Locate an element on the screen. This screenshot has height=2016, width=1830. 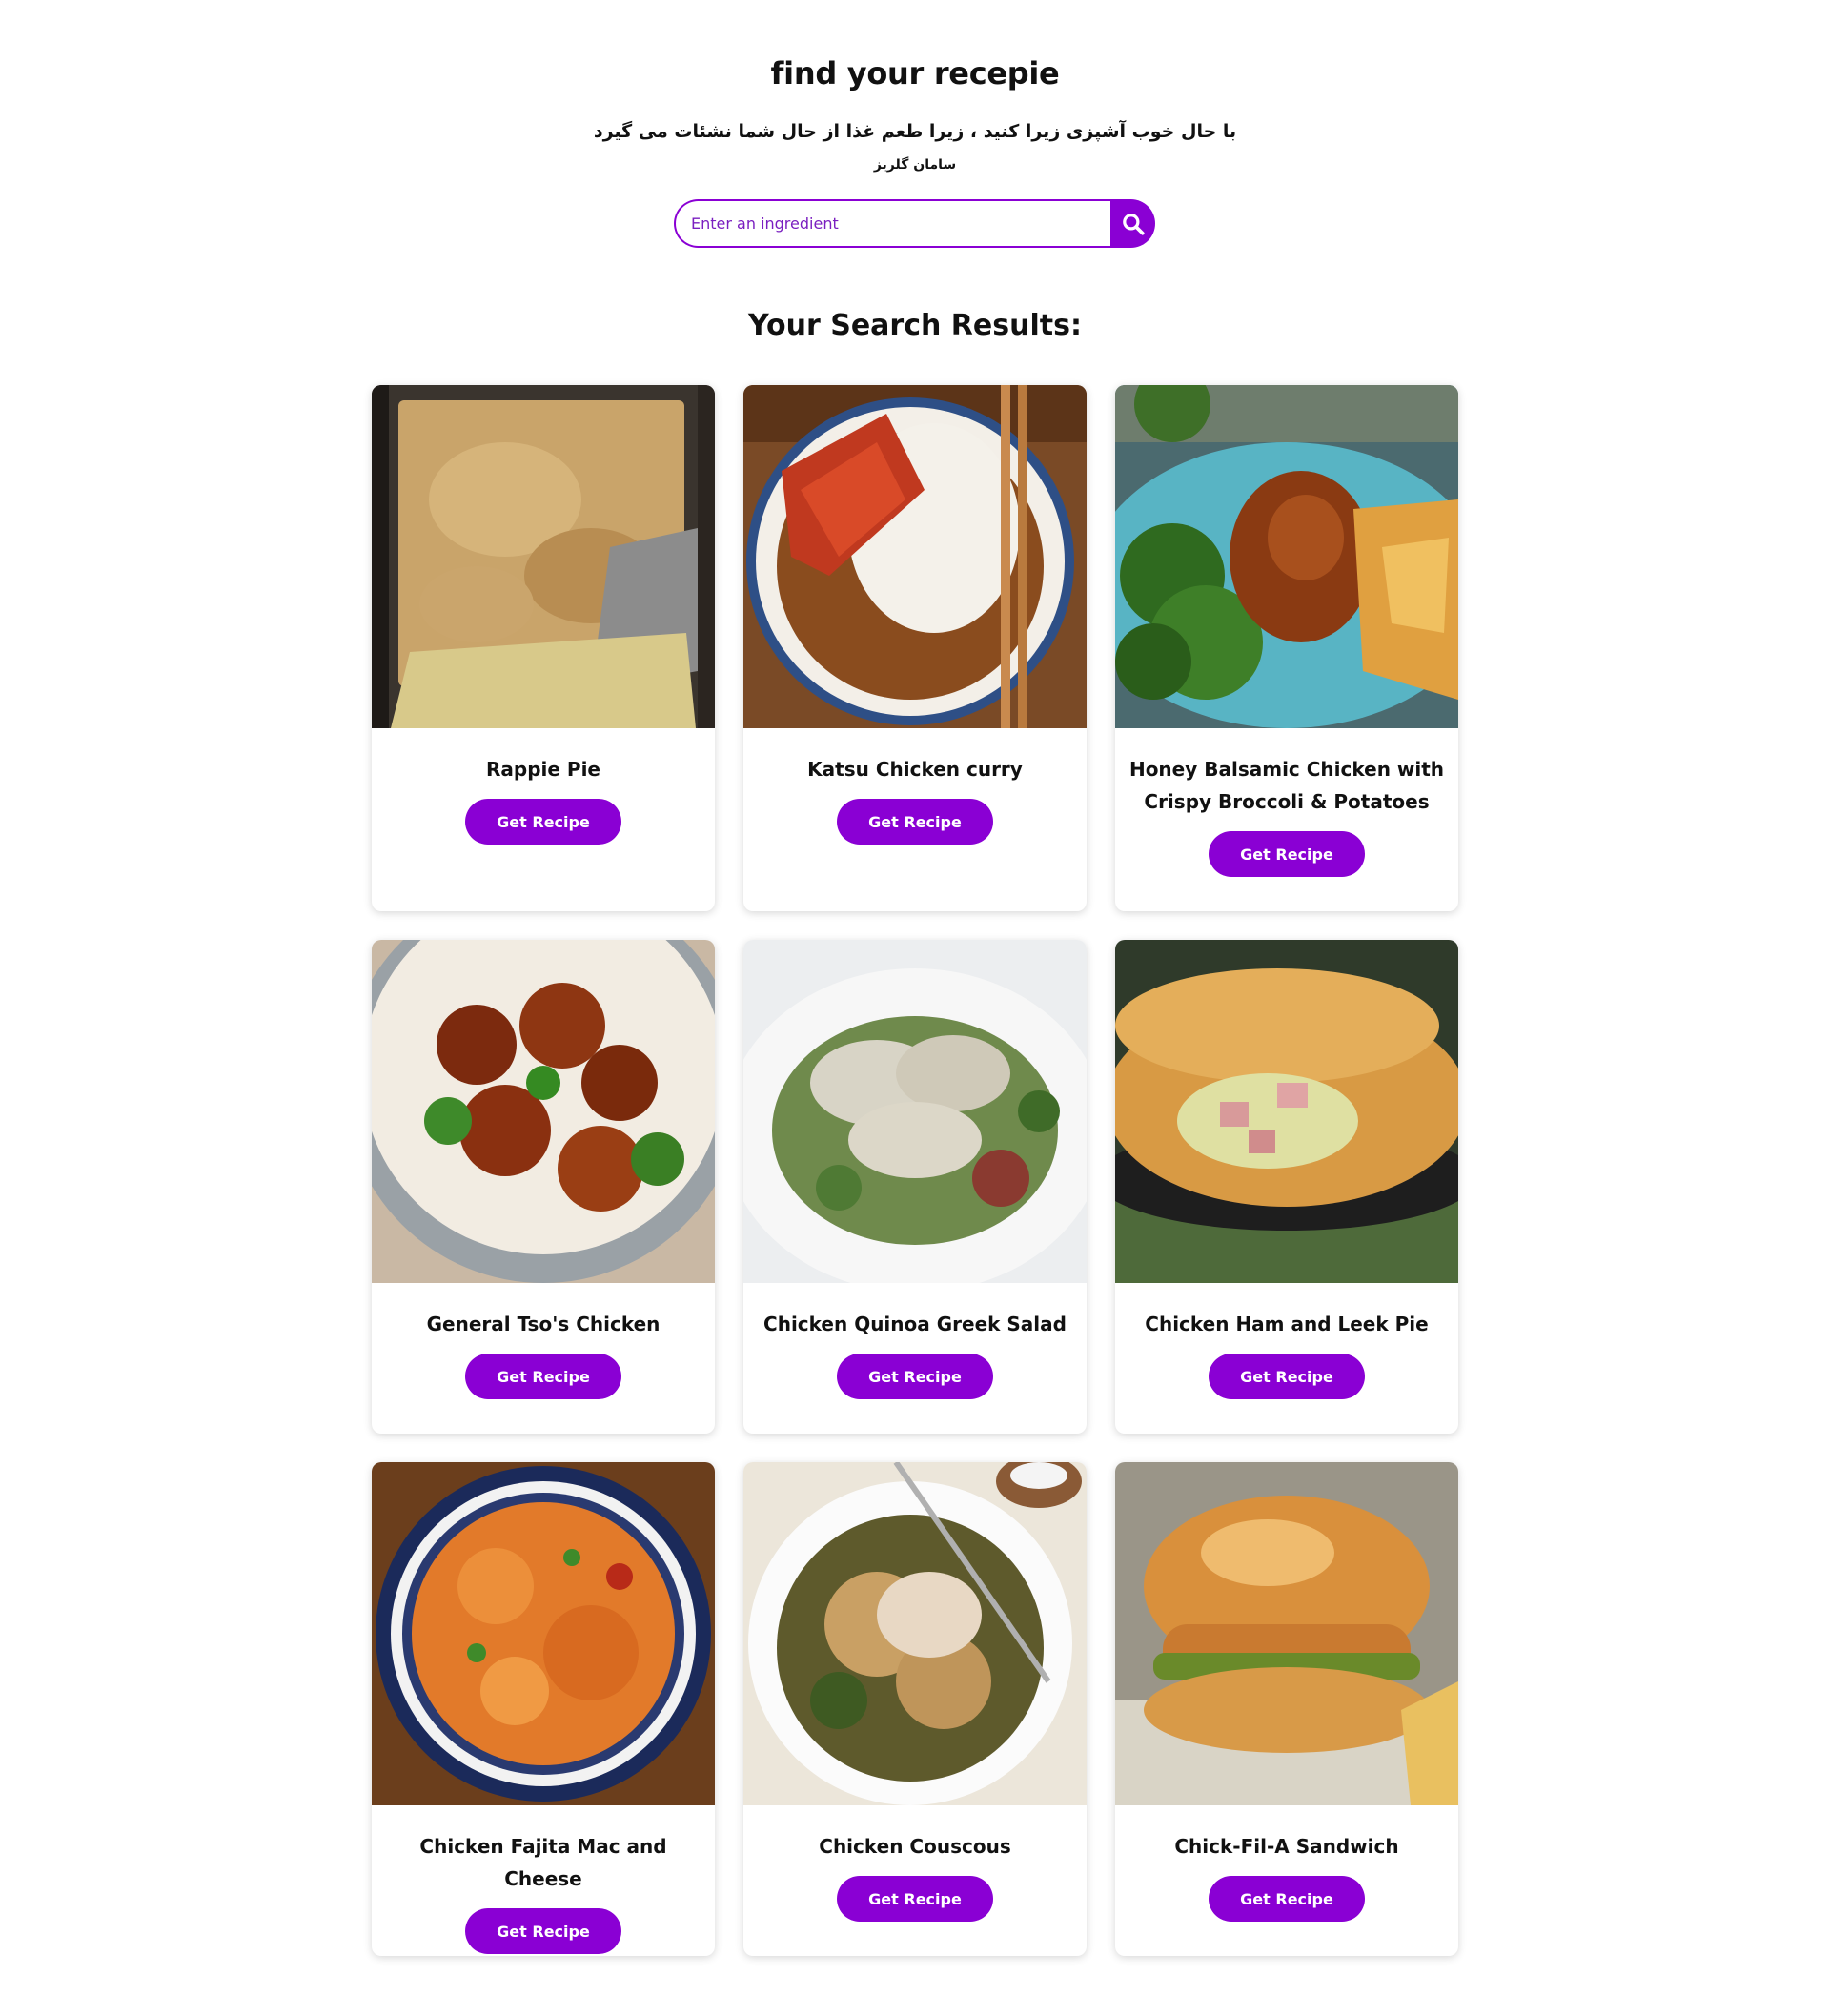
katsu-curry-photo is located at coordinates (915, 556).